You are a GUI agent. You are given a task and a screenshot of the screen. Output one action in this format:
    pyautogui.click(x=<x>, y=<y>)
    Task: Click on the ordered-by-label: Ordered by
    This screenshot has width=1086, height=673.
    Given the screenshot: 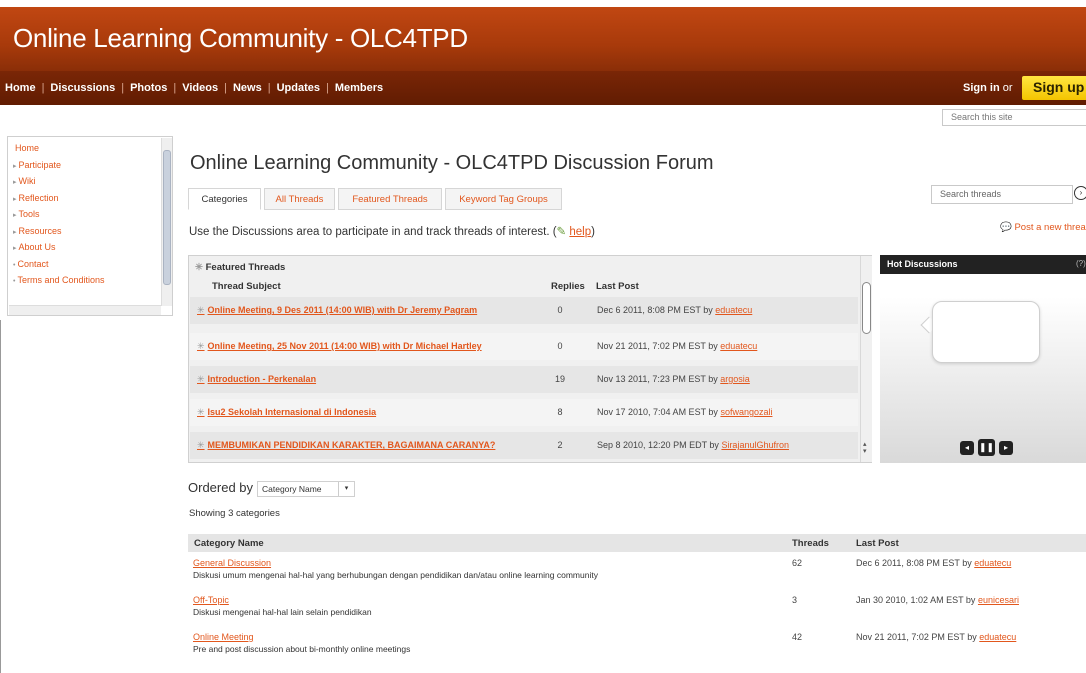 What is the action you would take?
    pyautogui.click(x=221, y=487)
    